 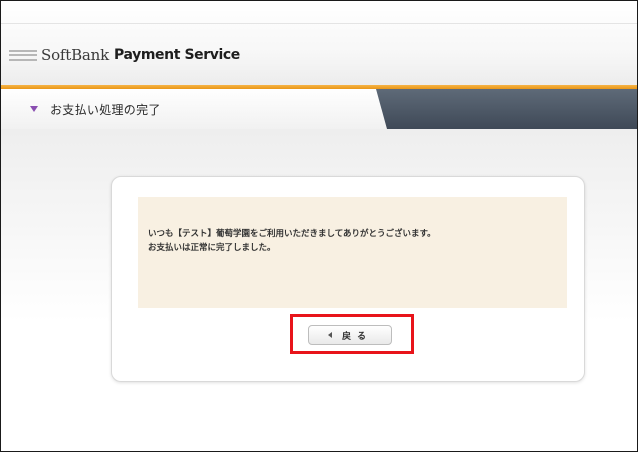 I want to click on logo-payment-service-text: Payment Service, so click(x=177, y=55).